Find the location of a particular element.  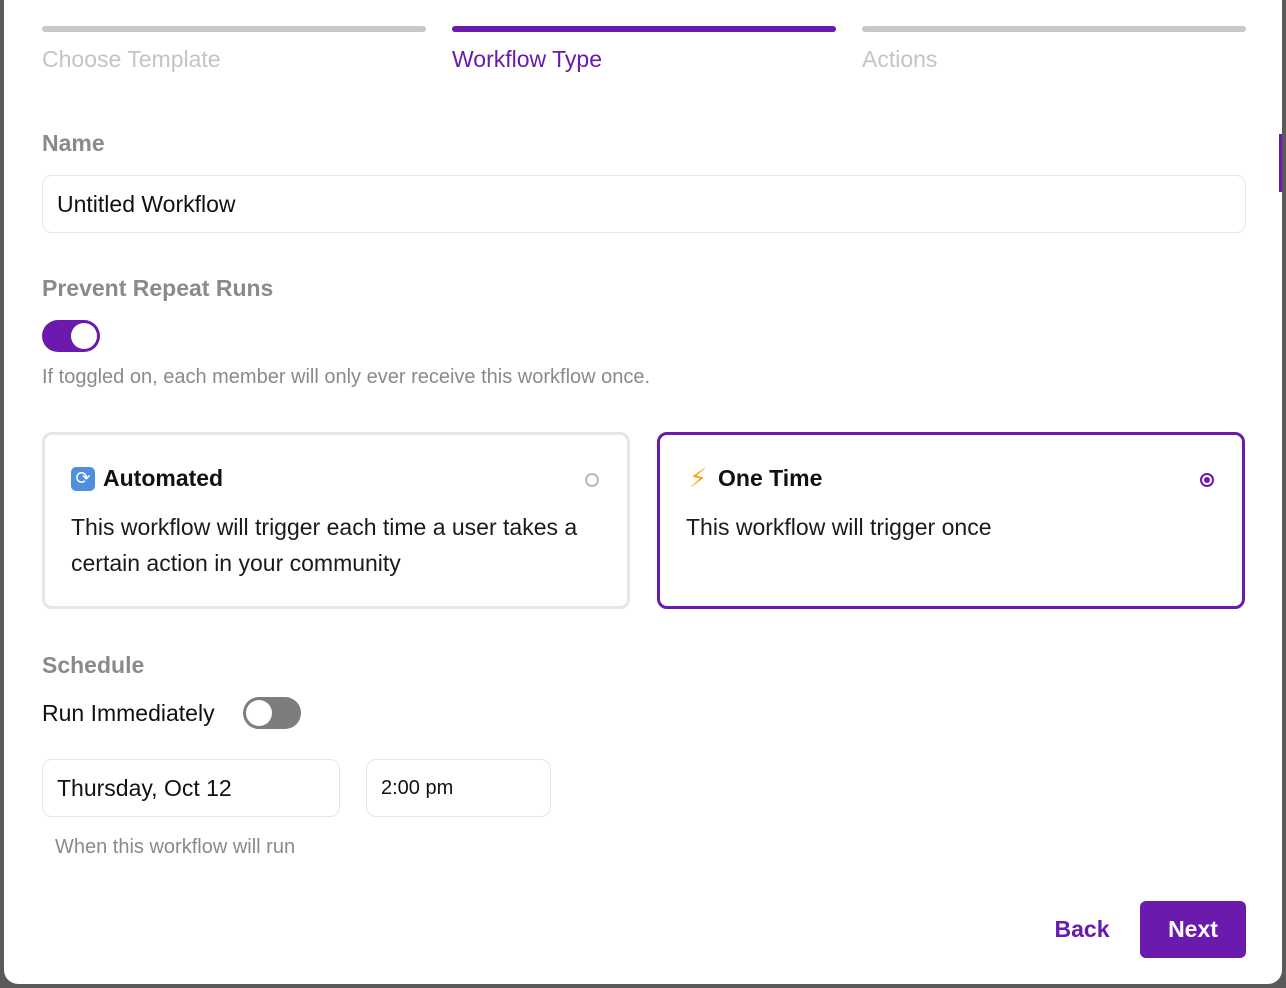

card-header: ⚡ One Time is located at coordinates (754, 478).